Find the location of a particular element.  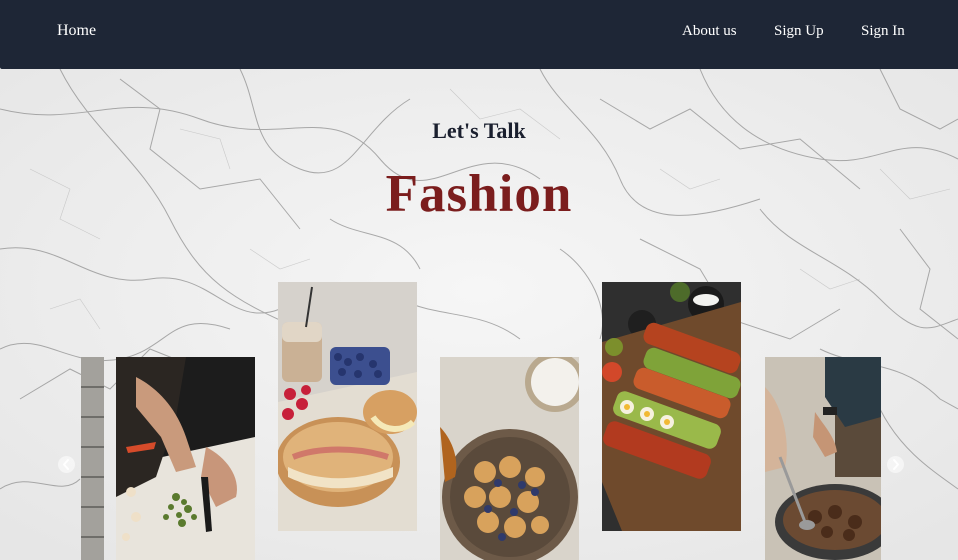

chevron-right-icon is located at coordinates (896, 464).